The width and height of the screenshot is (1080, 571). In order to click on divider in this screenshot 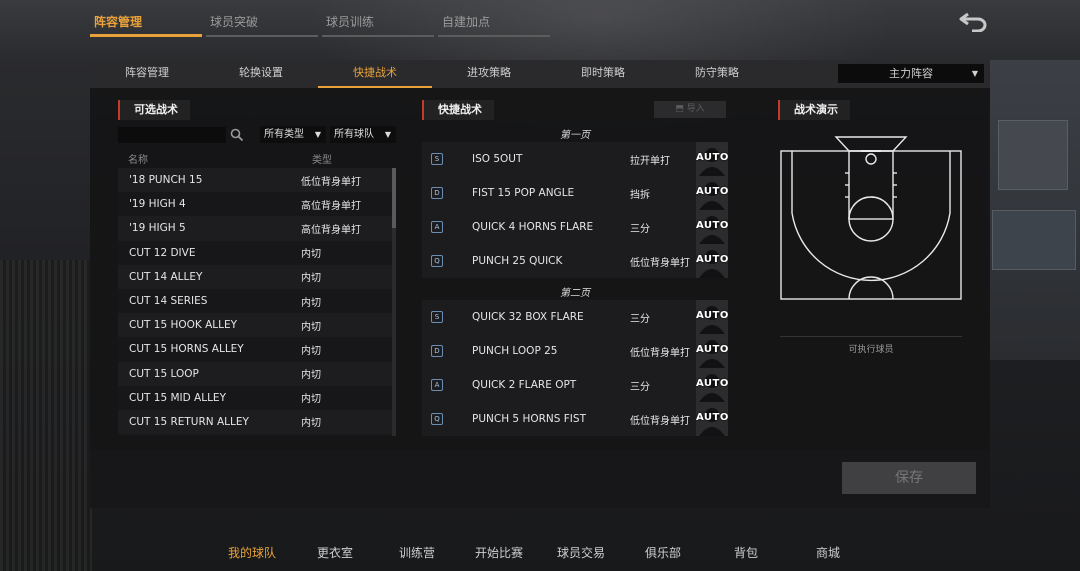, I will do `click(871, 336)`.